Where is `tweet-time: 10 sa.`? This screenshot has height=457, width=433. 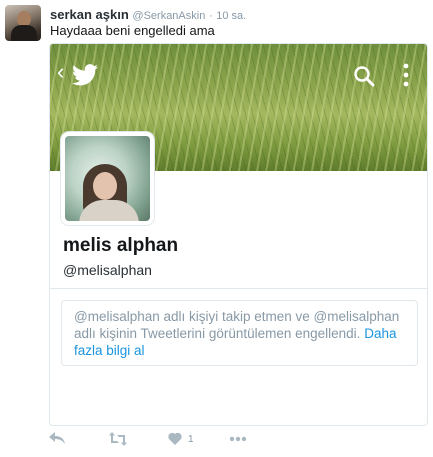
tweet-time: 10 sa. is located at coordinates (231, 16).